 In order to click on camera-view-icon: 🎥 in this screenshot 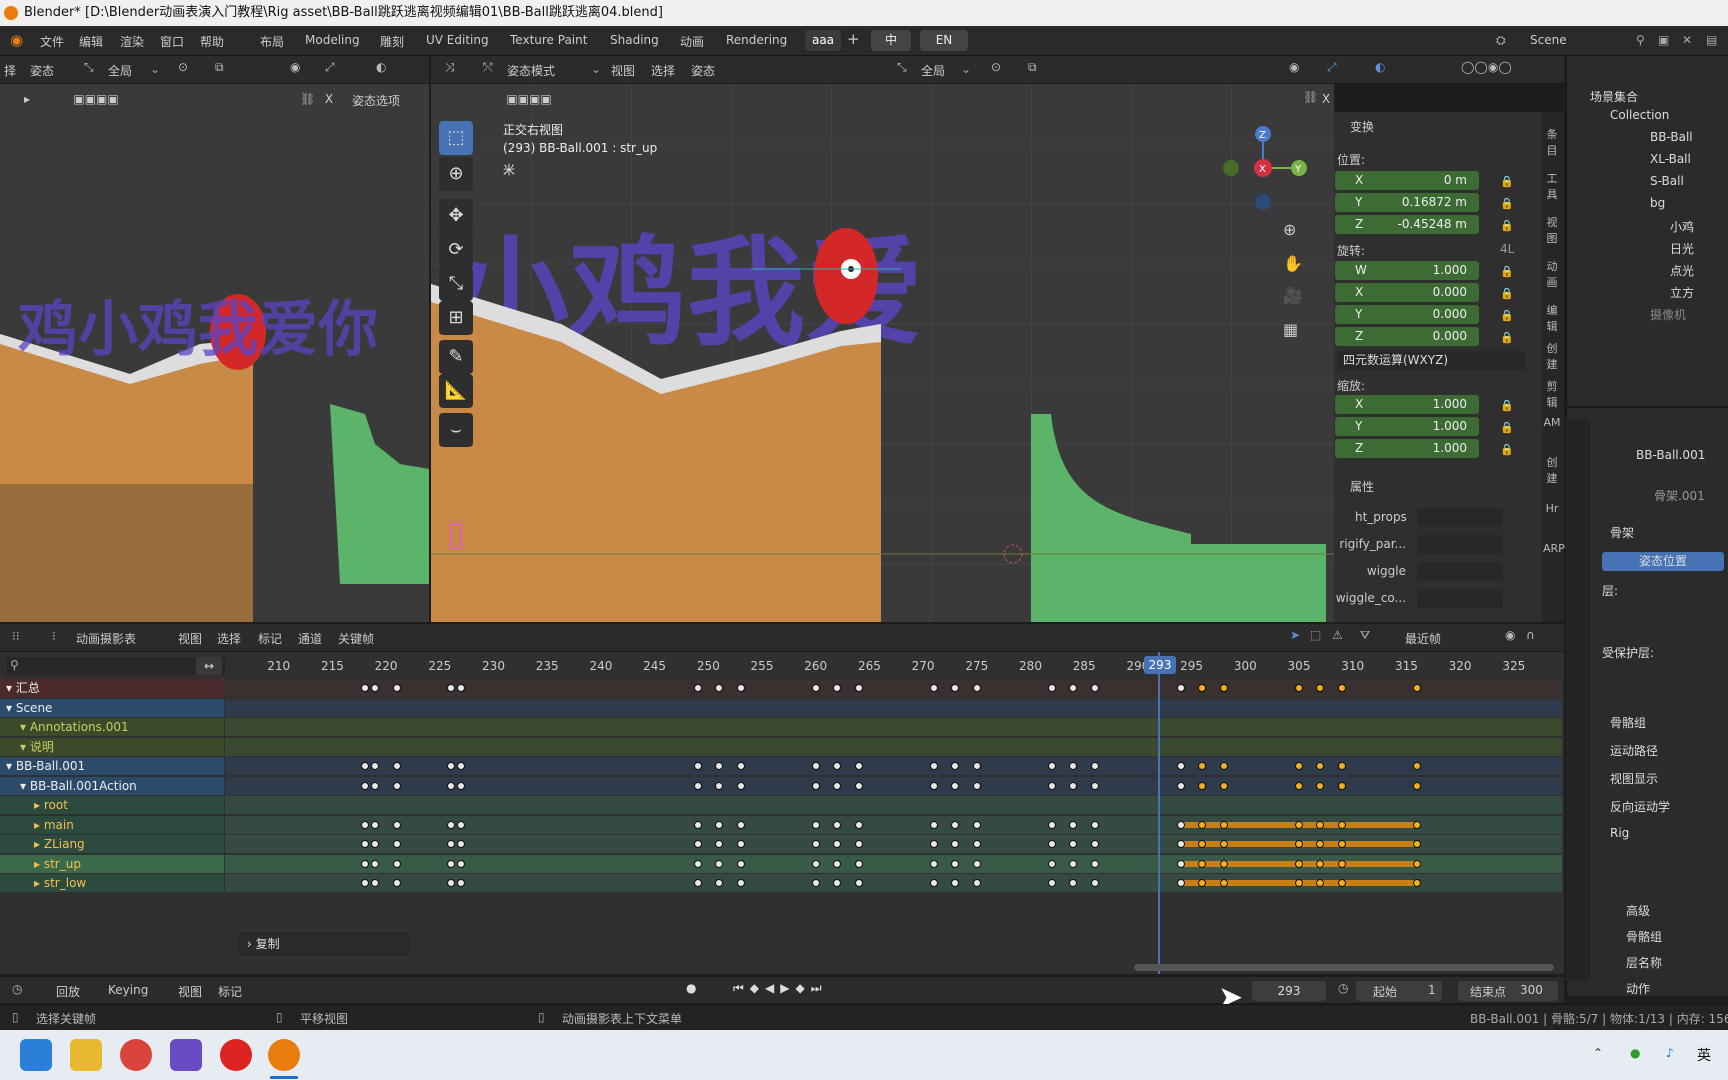, I will do `click(1293, 295)`.